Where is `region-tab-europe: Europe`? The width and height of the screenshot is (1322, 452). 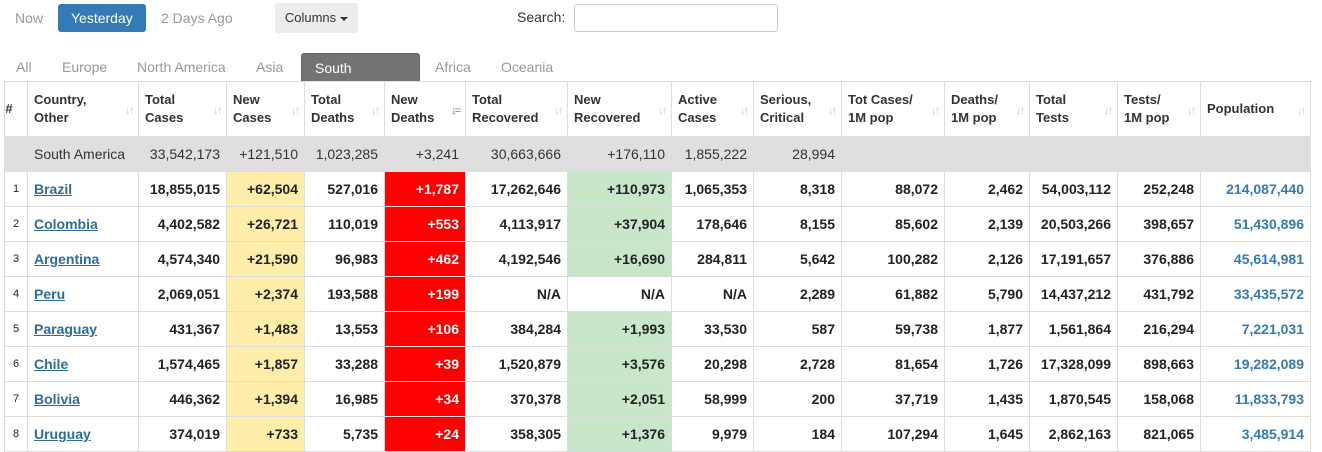 region-tab-europe: Europe is located at coordinates (84, 67).